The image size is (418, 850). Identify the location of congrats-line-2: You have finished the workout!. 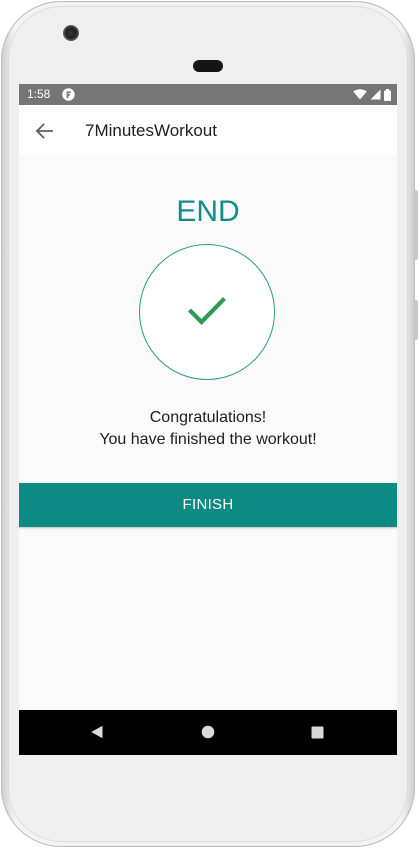
(208, 439).